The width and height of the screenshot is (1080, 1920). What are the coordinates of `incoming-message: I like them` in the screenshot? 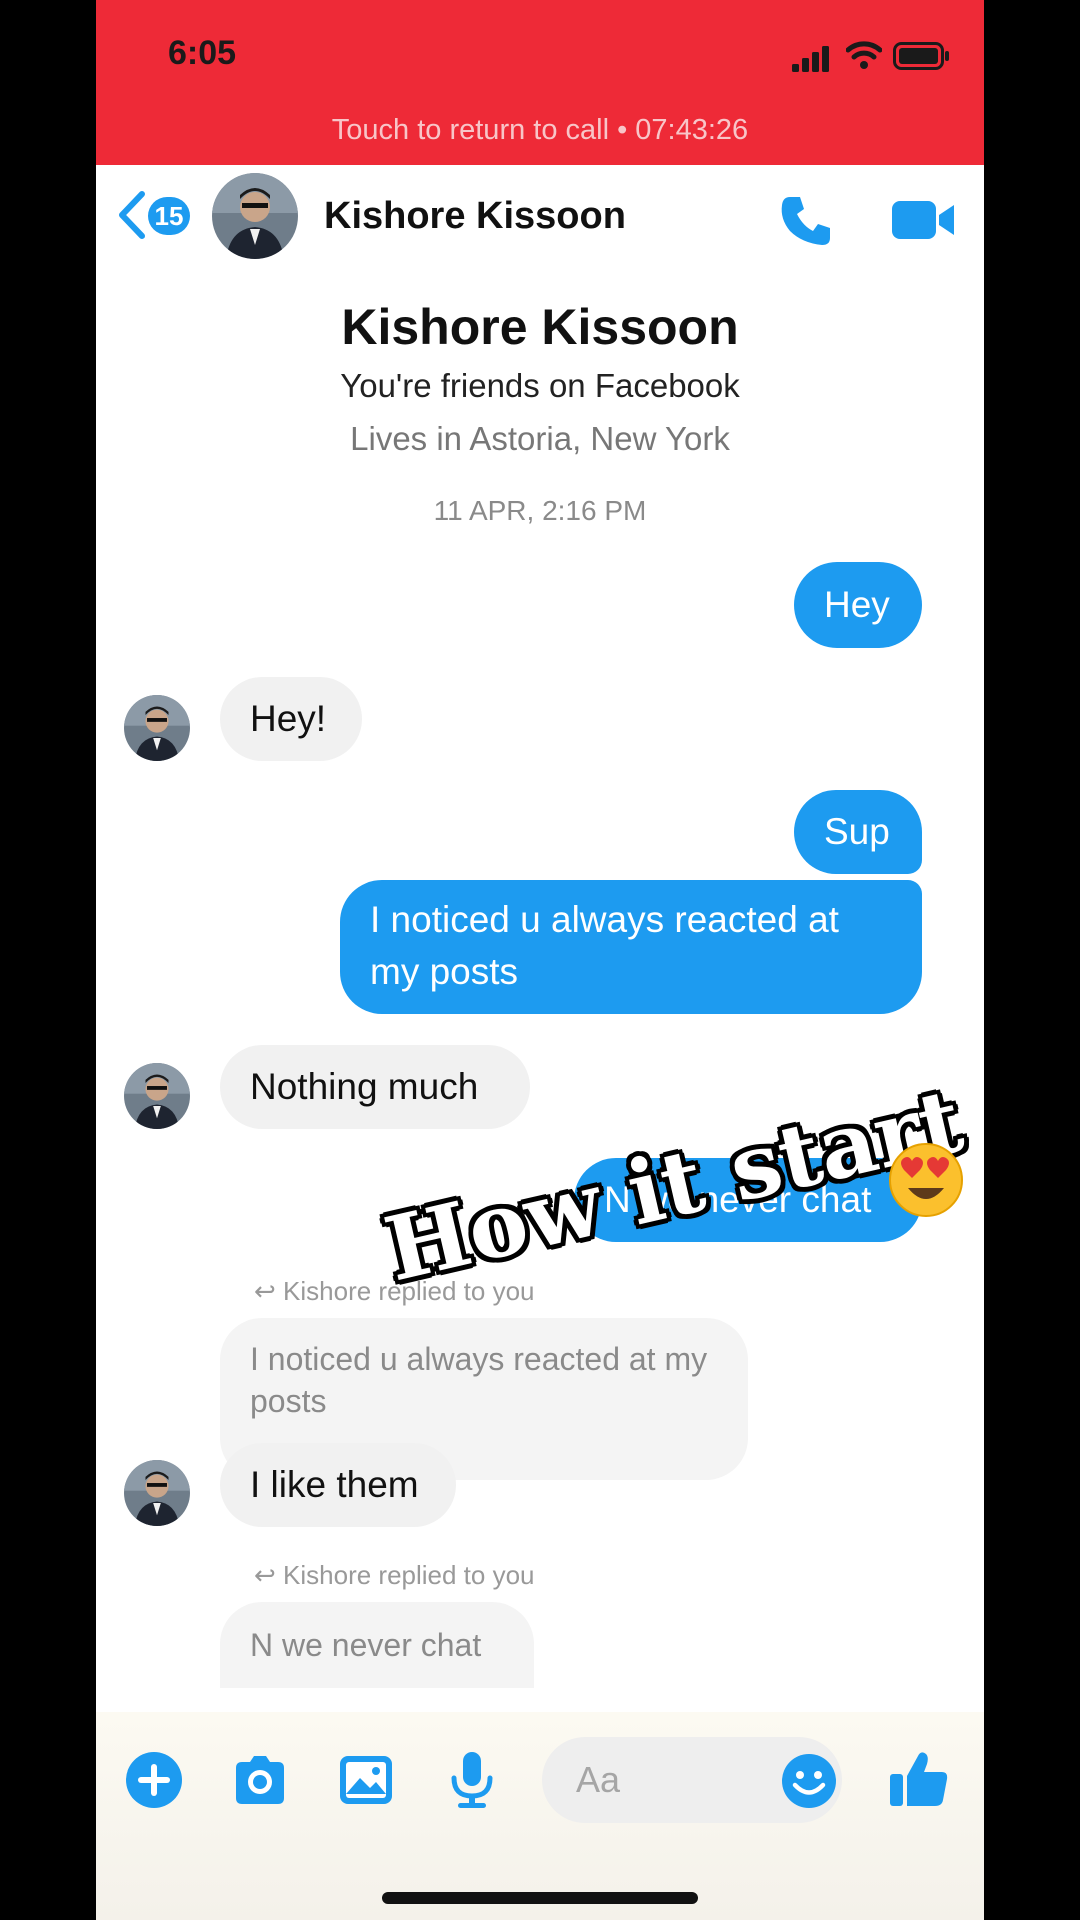 It's located at (338, 1485).